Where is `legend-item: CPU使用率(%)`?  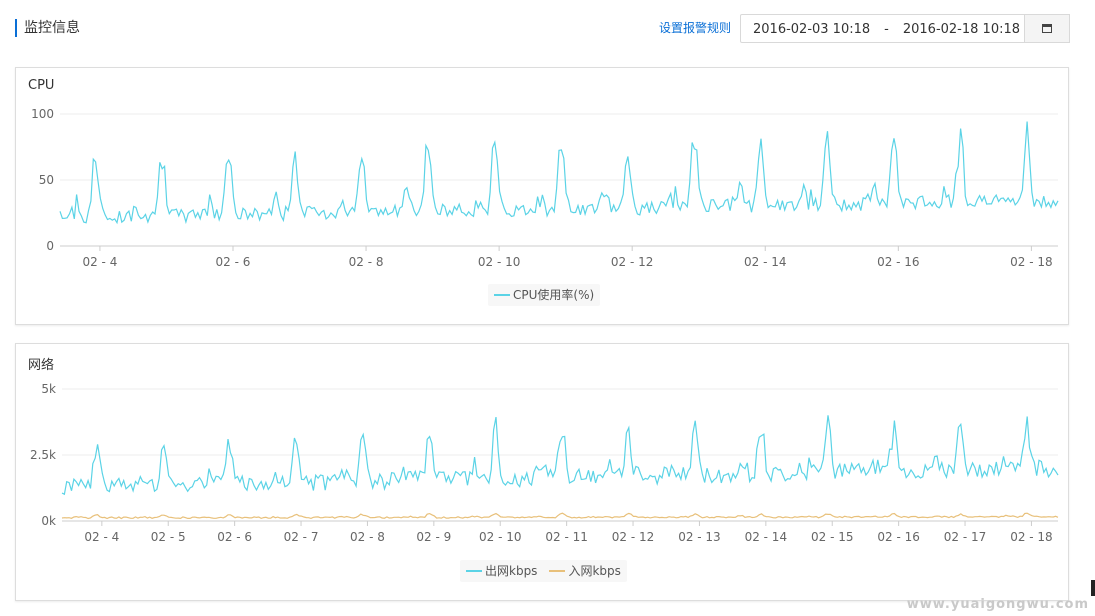
legend-item: CPU使用率(%) is located at coordinates (544, 295).